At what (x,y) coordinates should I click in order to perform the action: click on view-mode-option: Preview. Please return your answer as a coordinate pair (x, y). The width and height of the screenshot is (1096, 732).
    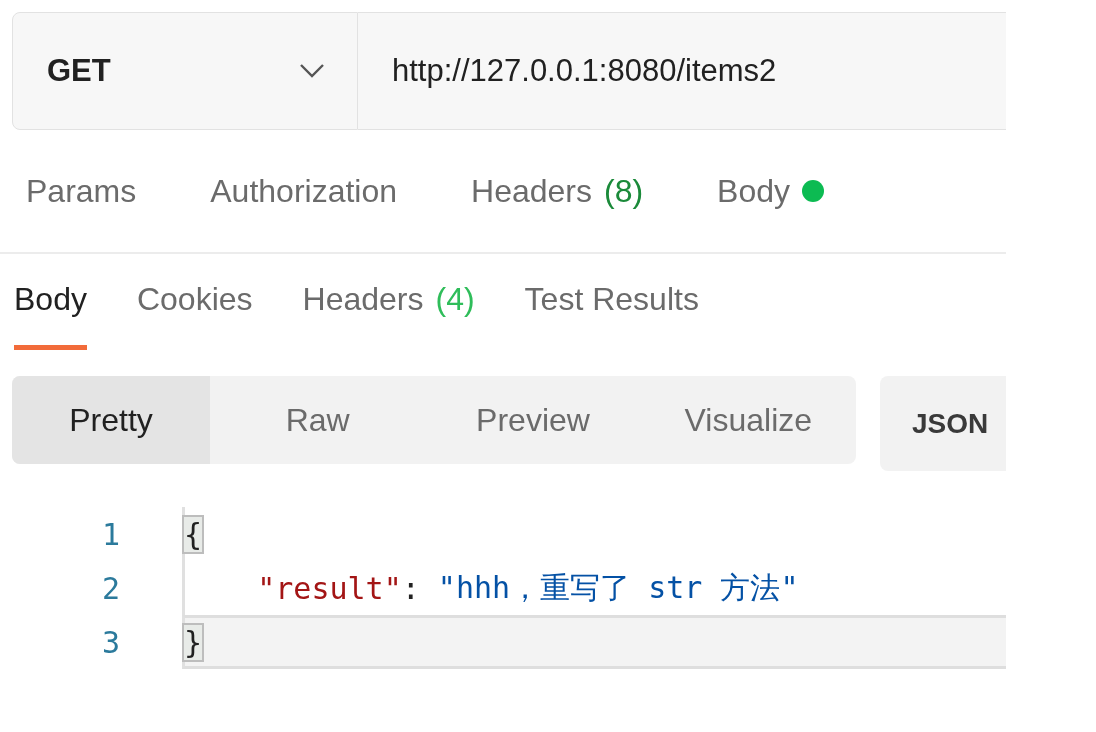
    Looking at the image, I should click on (533, 420).